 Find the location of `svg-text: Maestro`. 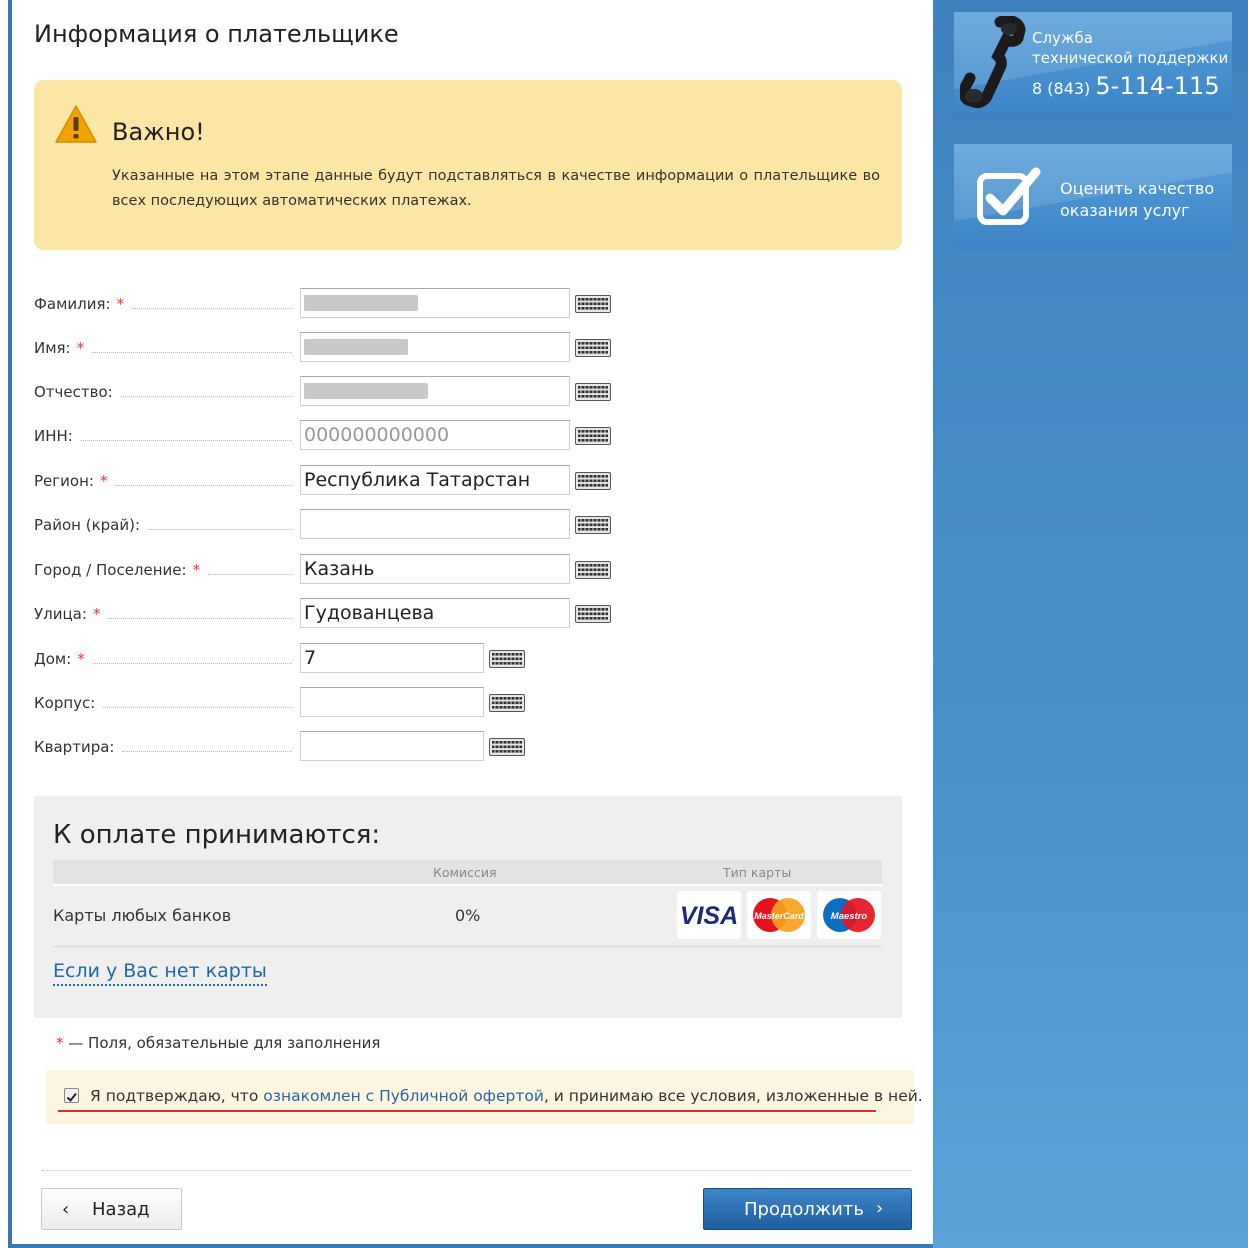

svg-text: Maestro is located at coordinates (849, 916).